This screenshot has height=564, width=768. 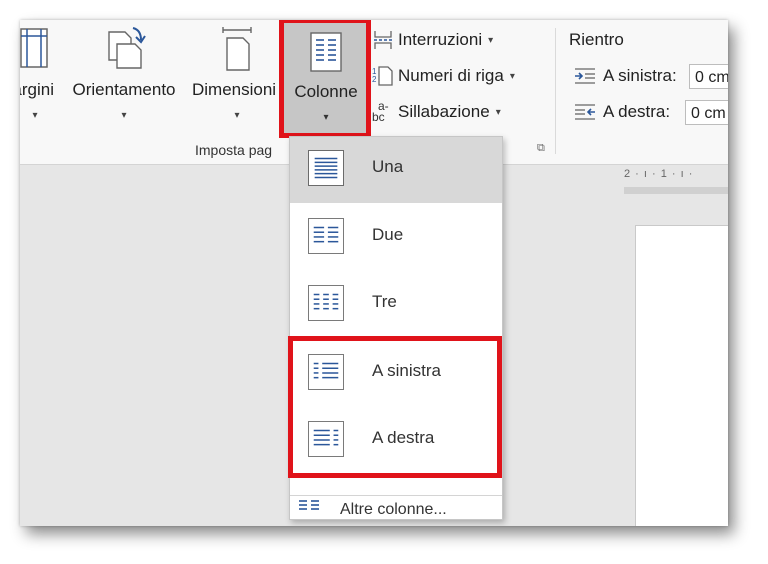 I want to click on margins-icon, so click(x=34, y=48).